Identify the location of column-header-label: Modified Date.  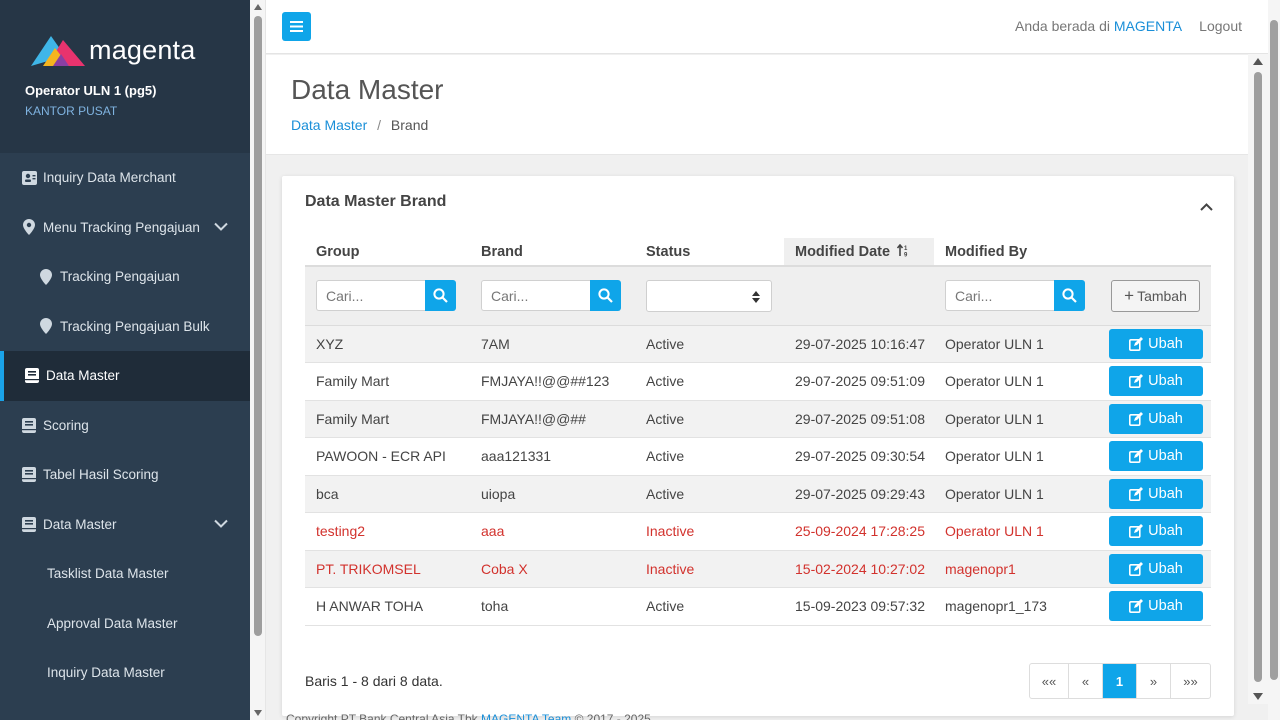
(843, 251).